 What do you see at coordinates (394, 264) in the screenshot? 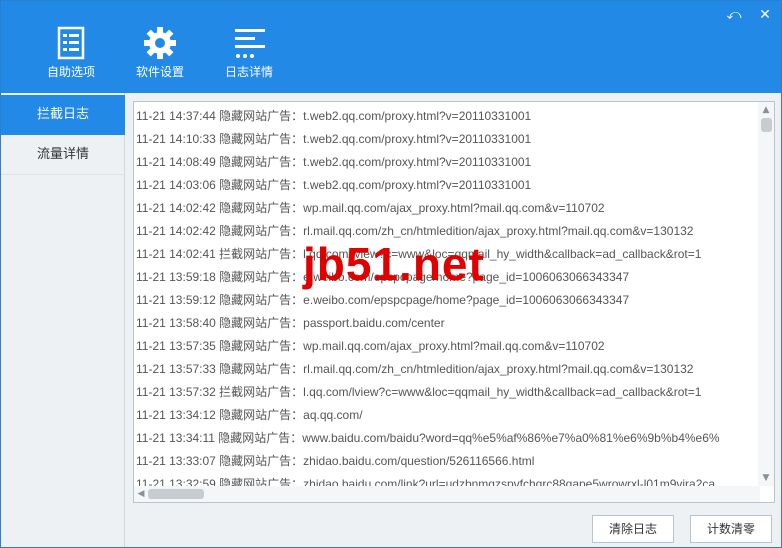
I see `watermark: jb51.net` at bounding box center [394, 264].